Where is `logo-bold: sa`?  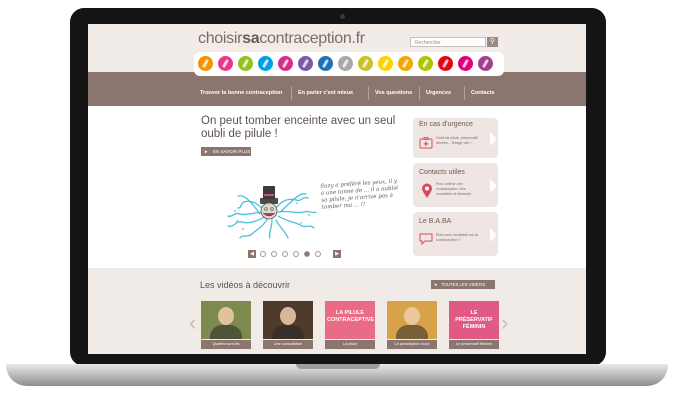 logo-bold: sa is located at coordinates (251, 38).